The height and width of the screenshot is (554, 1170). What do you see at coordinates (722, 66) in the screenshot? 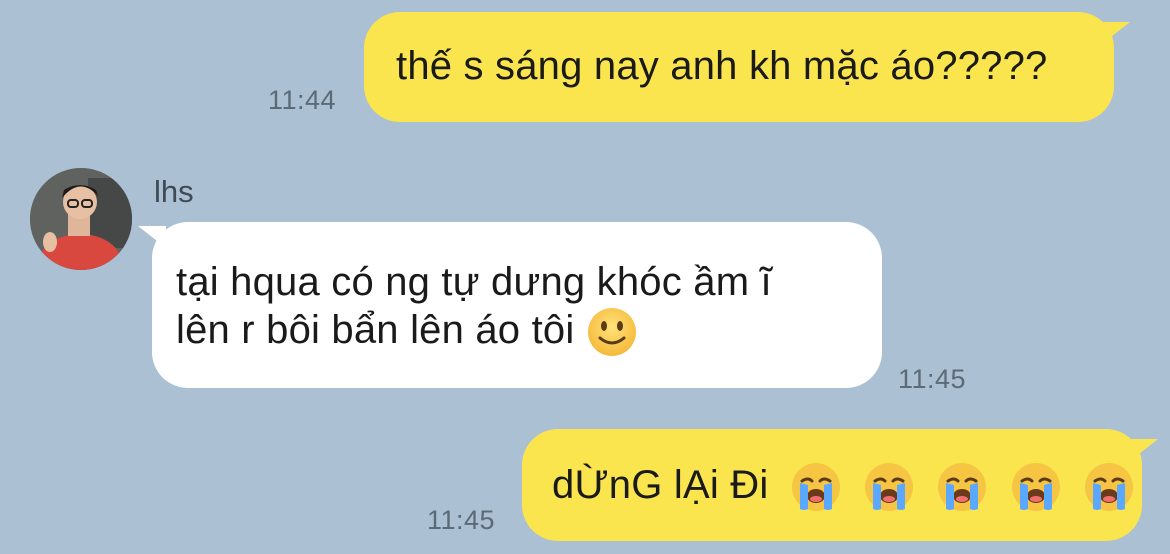
I see `message-text: thế s sáng nay anh kh mặc áo?????` at bounding box center [722, 66].